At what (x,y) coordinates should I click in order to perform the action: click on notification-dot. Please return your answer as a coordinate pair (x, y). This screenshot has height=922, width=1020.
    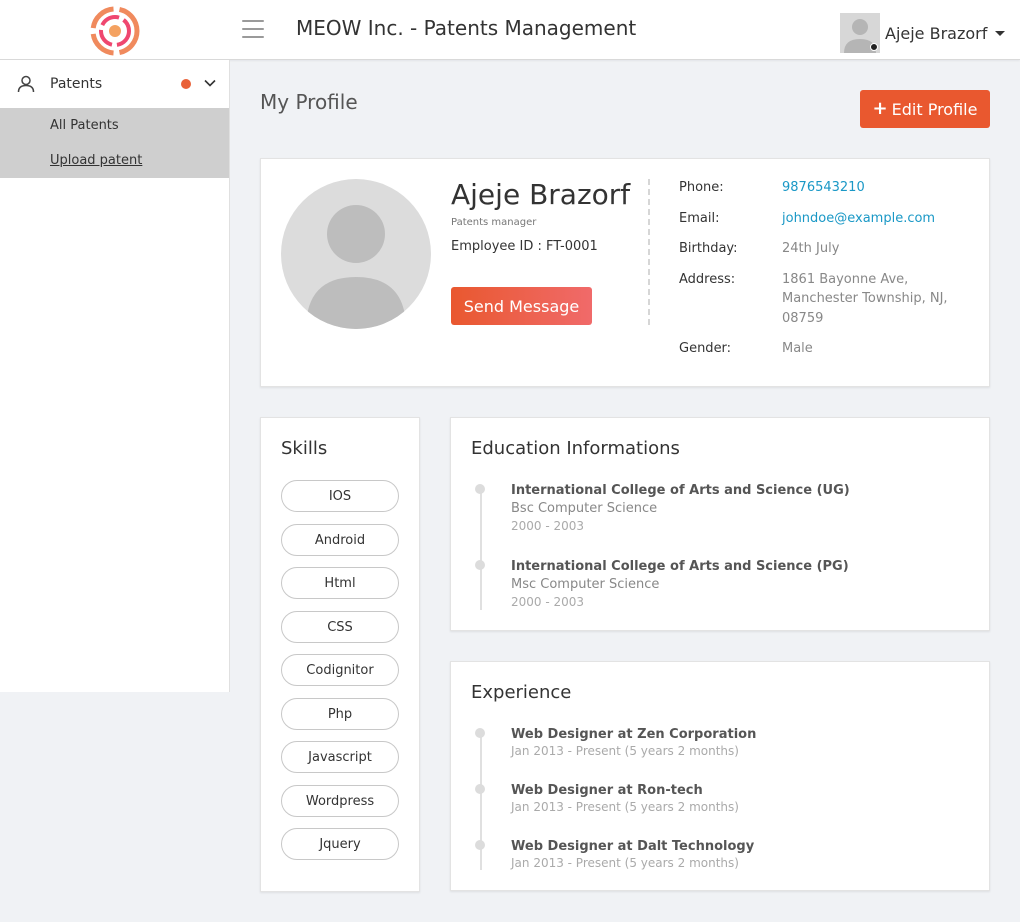
    Looking at the image, I should click on (186, 84).